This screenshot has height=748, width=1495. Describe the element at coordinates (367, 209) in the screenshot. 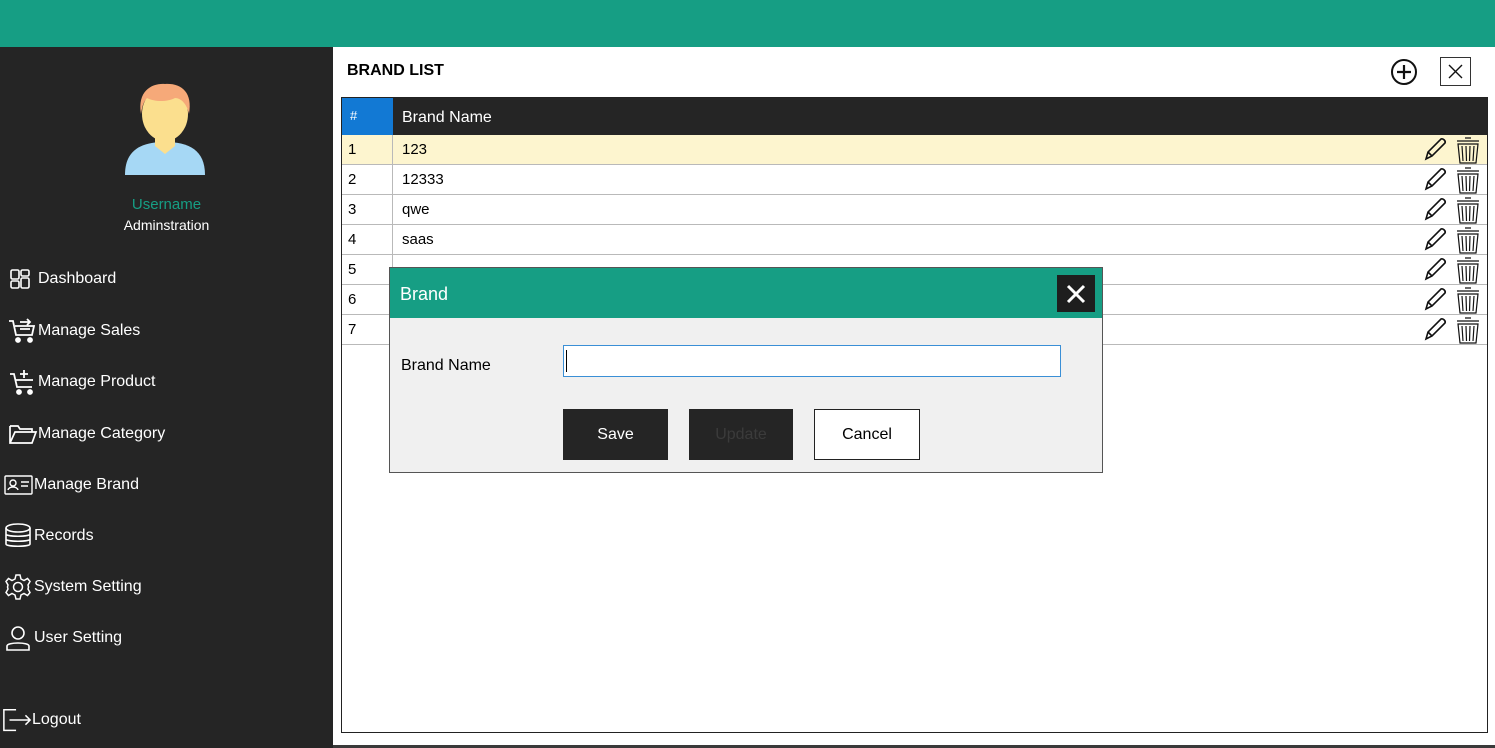

I see `row-number: 3` at that location.